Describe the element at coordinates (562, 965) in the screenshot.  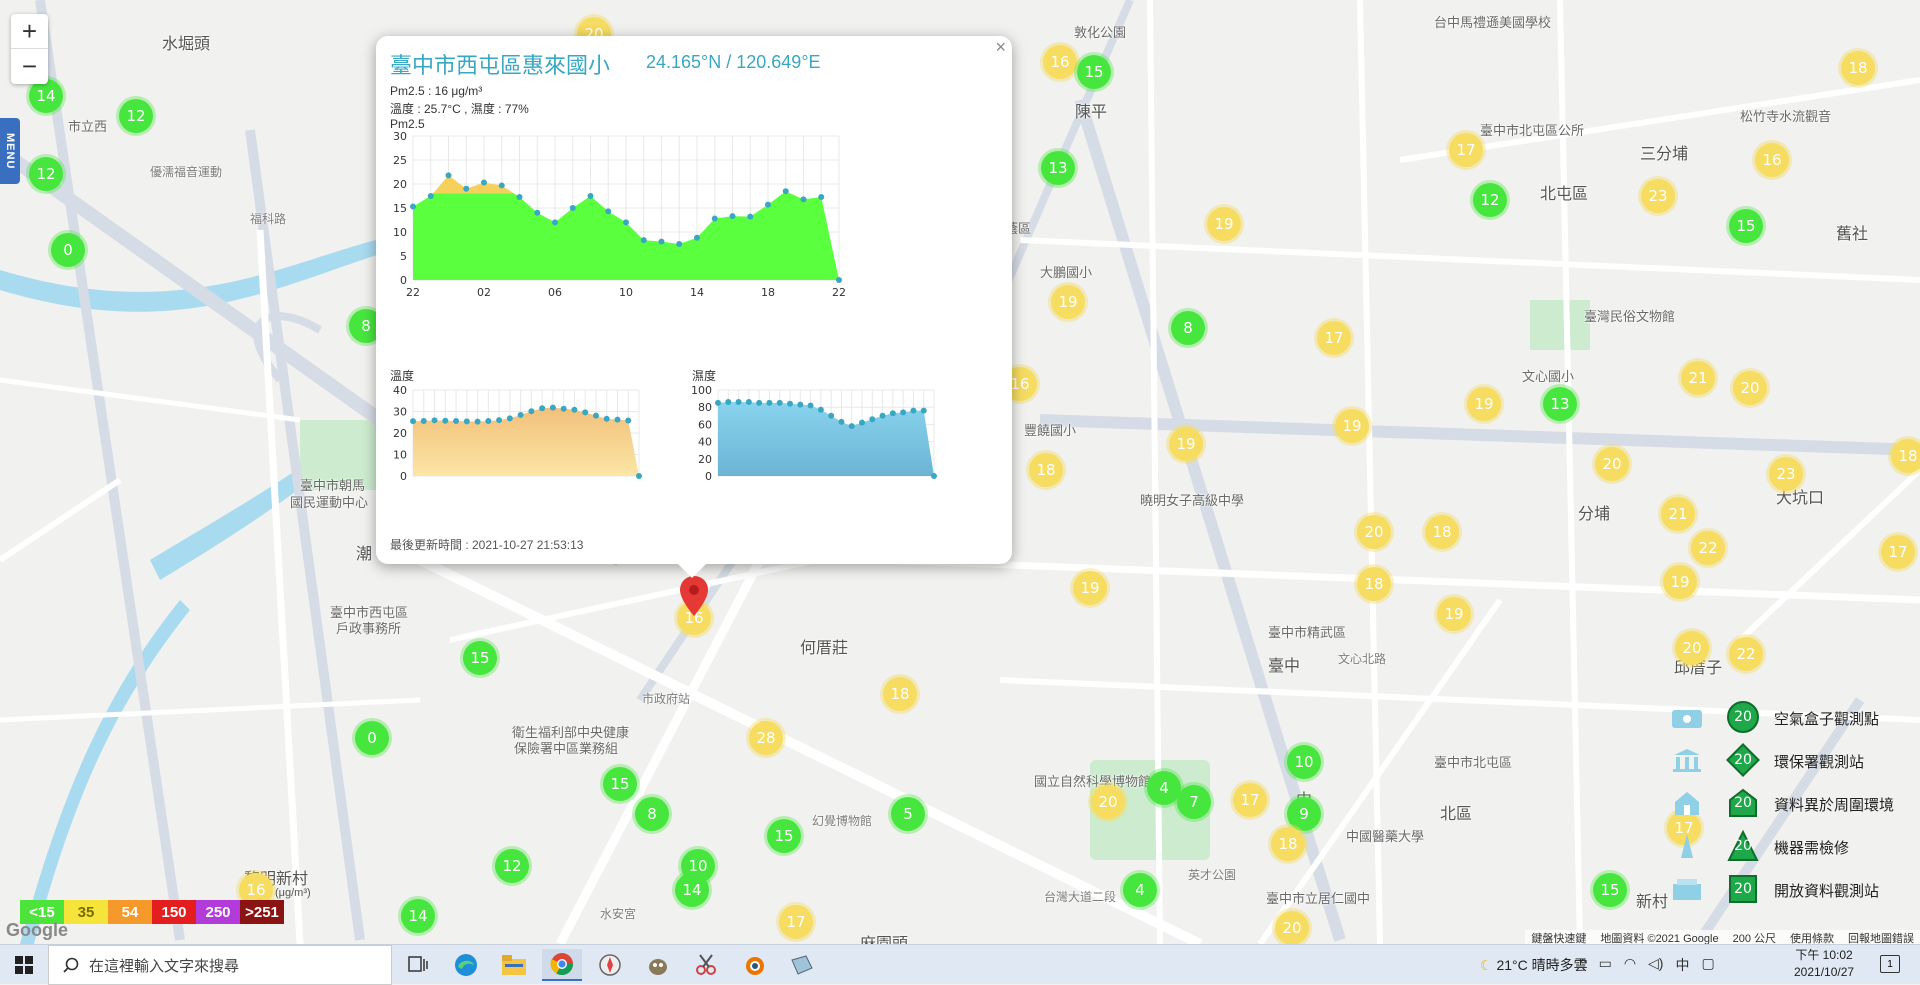
I see `chrome-browser-icon` at that location.